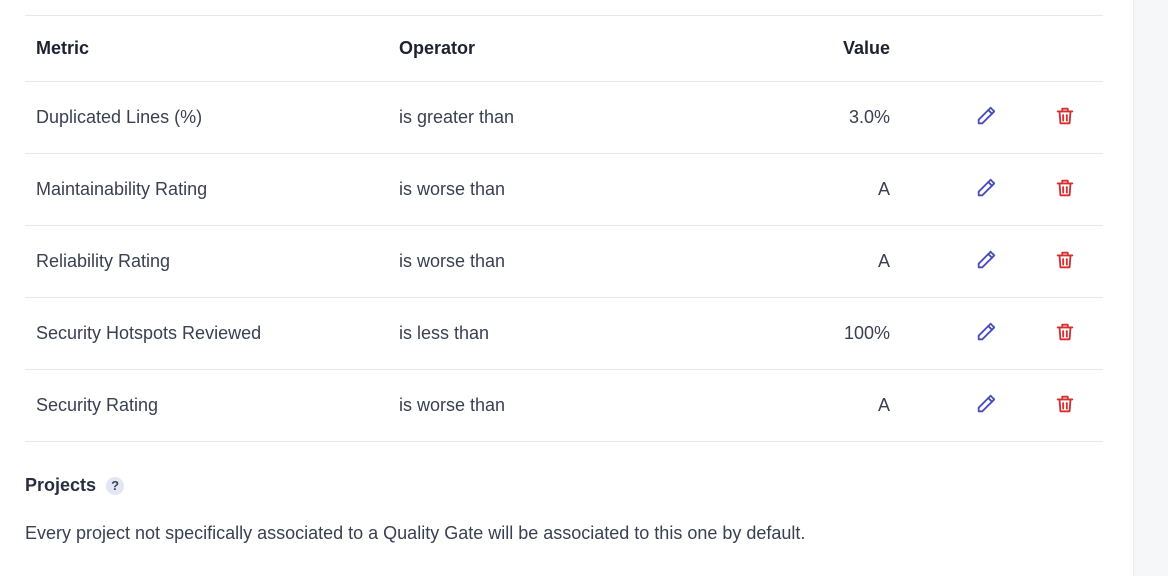 This screenshot has width=1168, height=576. What do you see at coordinates (63, 47) in the screenshot?
I see `column-header-metric: Metric` at bounding box center [63, 47].